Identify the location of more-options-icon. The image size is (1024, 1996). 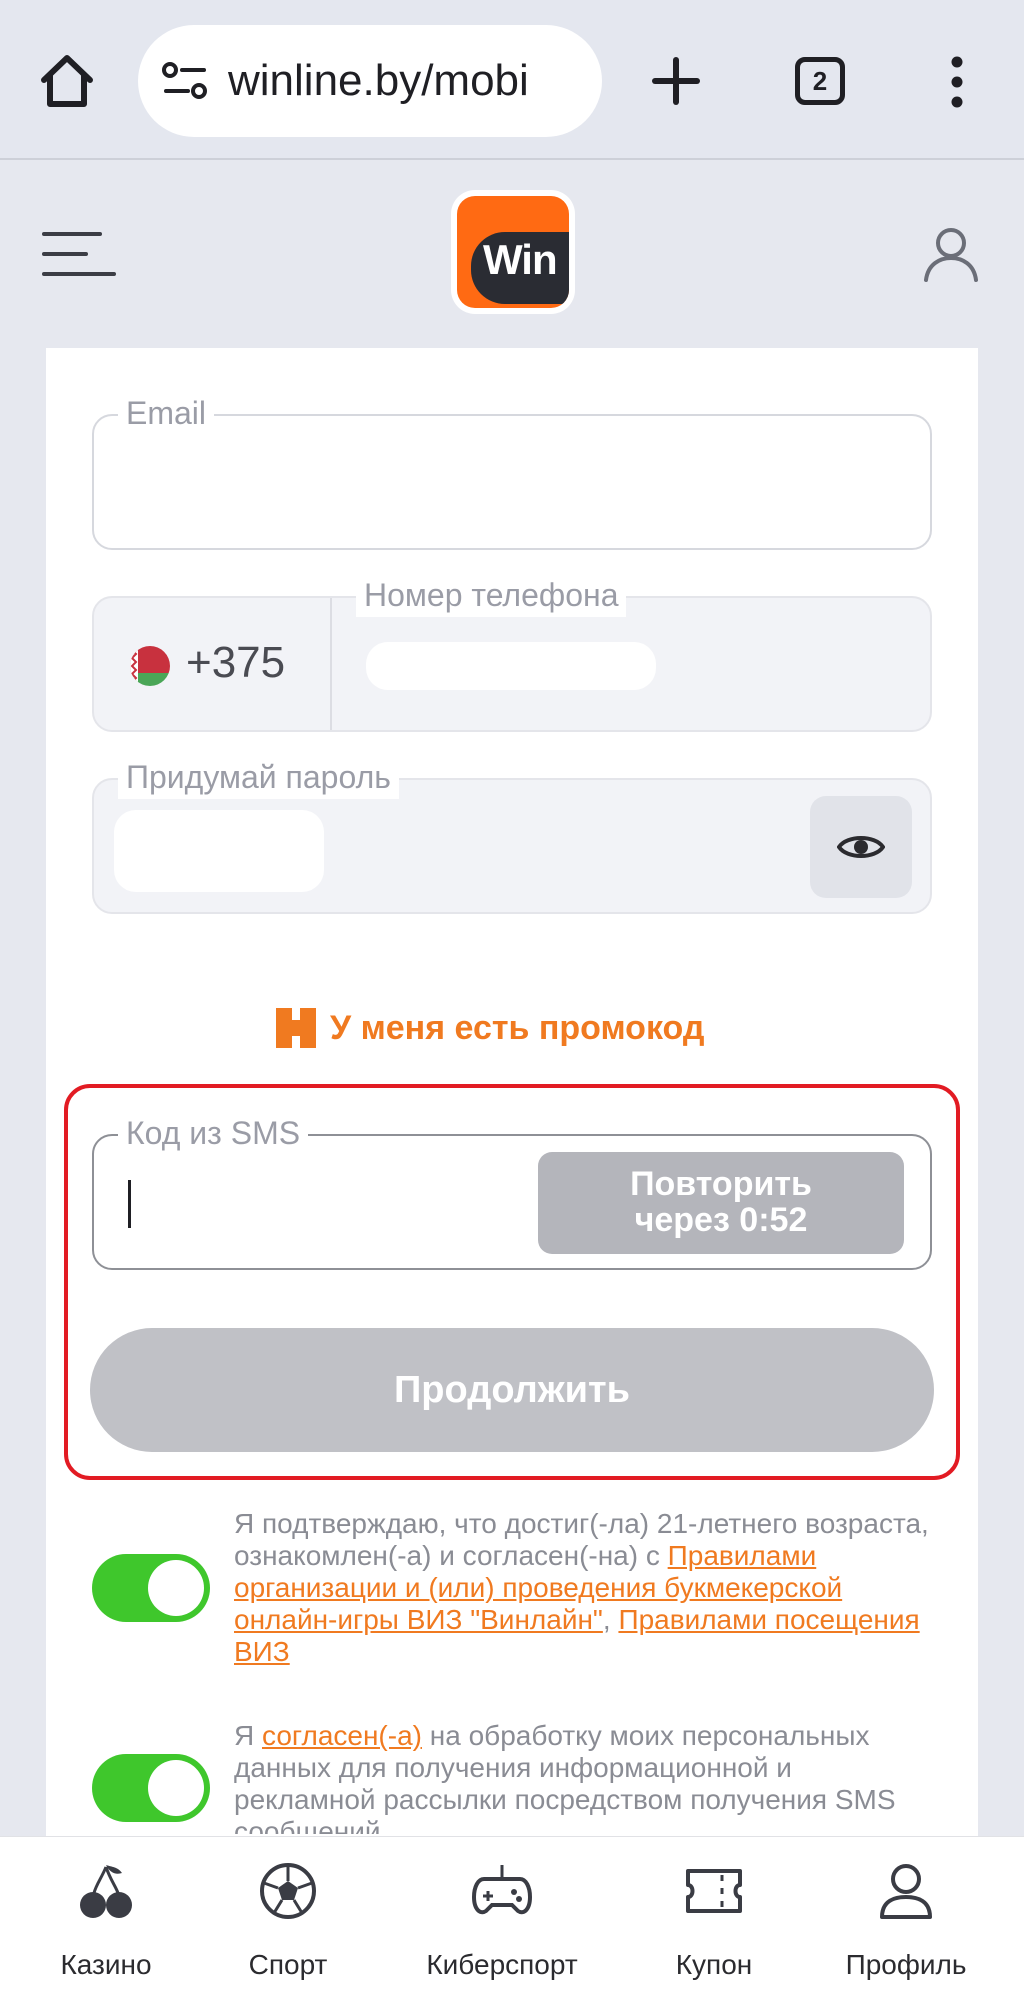
(957, 82).